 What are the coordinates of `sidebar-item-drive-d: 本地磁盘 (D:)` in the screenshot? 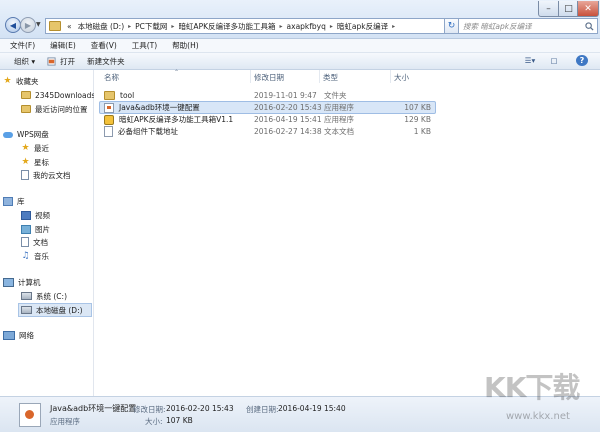 It's located at (55, 310).